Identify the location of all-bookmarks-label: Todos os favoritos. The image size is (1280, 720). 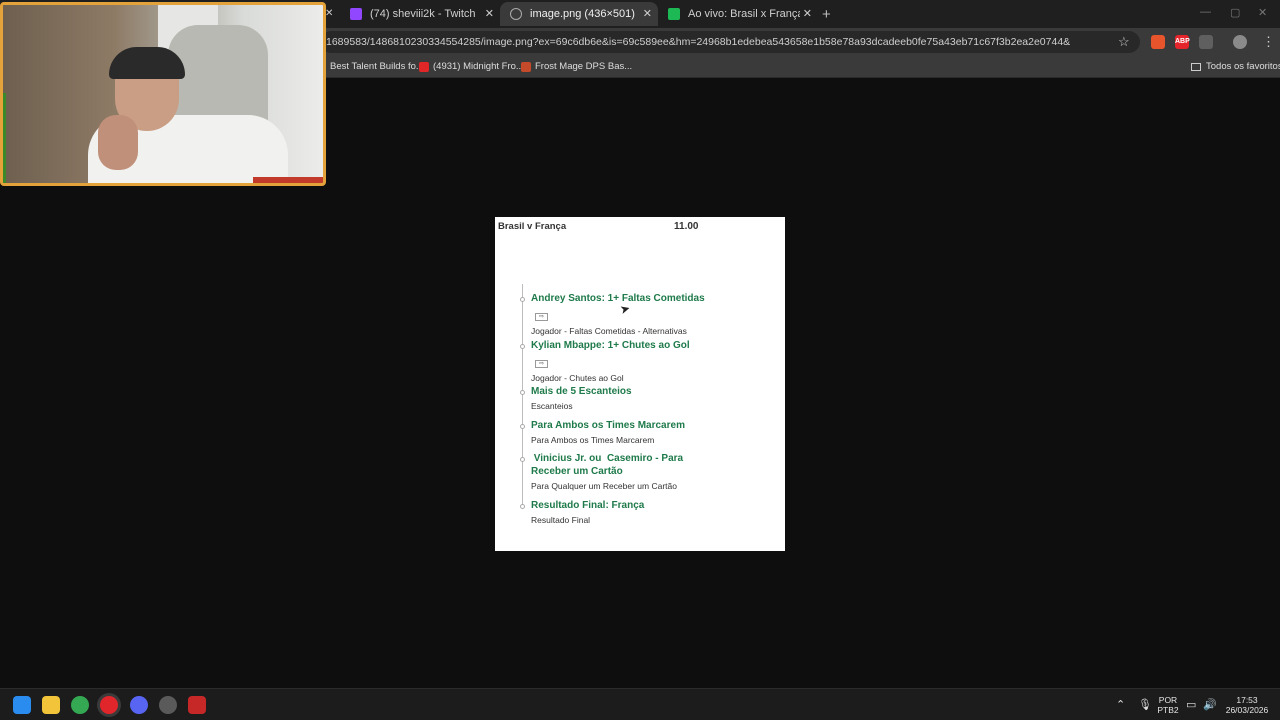
(1243, 66).